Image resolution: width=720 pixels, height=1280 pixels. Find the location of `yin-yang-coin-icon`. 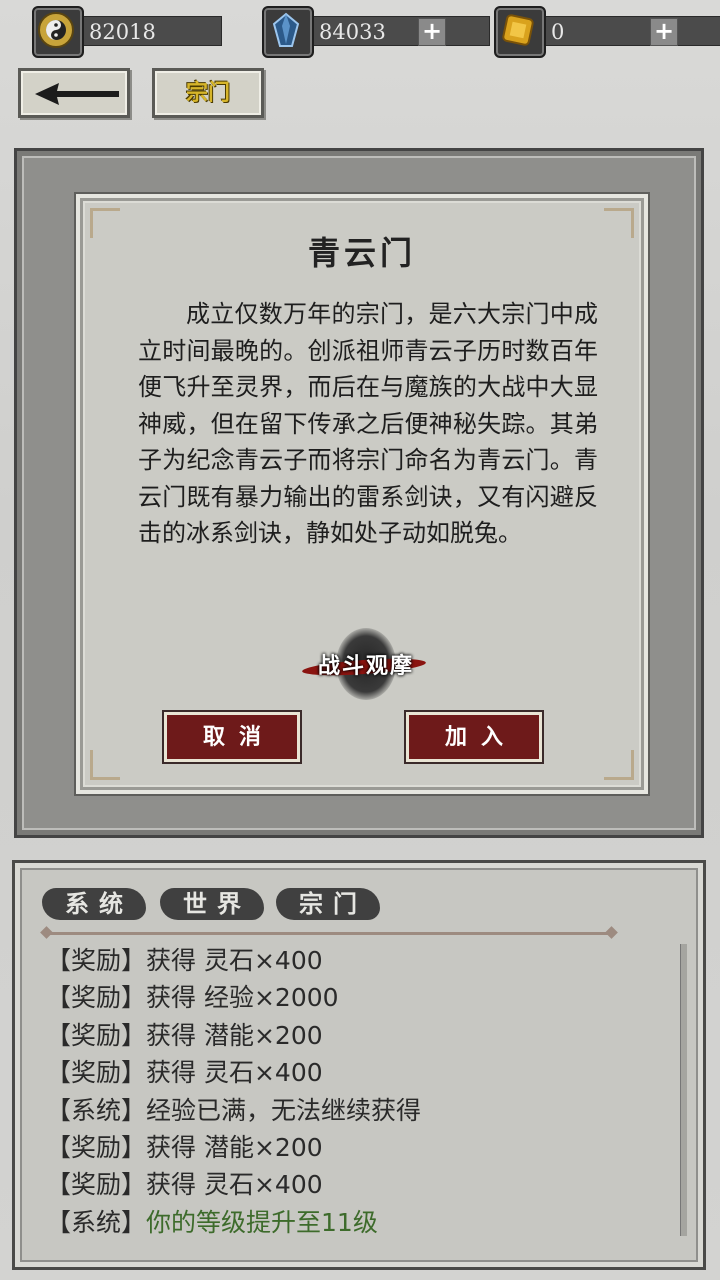

yin-yang-coin-icon is located at coordinates (58, 32).